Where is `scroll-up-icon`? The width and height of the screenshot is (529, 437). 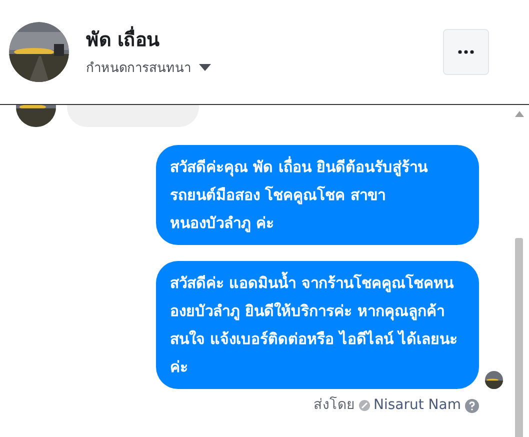
scroll-up-icon is located at coordinates (519, 114).